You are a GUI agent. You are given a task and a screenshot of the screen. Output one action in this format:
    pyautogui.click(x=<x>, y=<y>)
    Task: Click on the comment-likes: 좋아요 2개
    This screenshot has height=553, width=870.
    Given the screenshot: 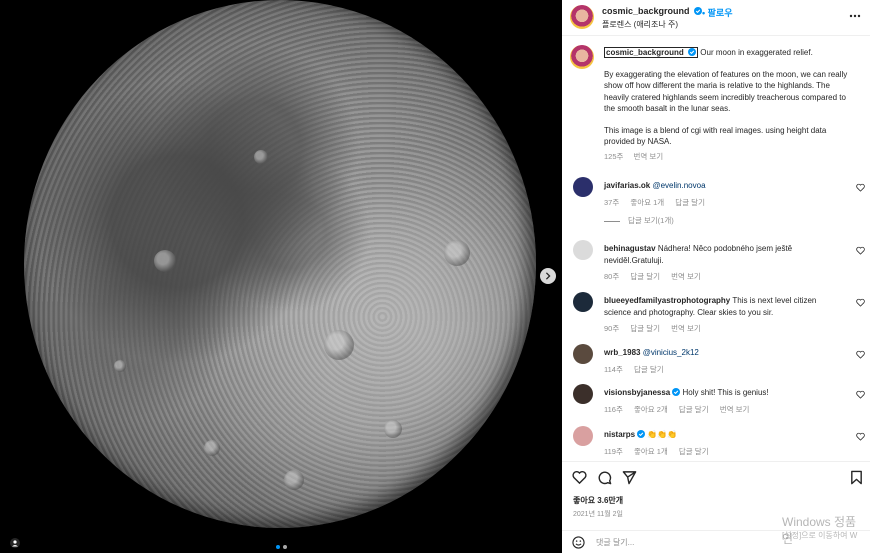 What is the action you would take?
    pyautogui.click(x=651, y=409)
    